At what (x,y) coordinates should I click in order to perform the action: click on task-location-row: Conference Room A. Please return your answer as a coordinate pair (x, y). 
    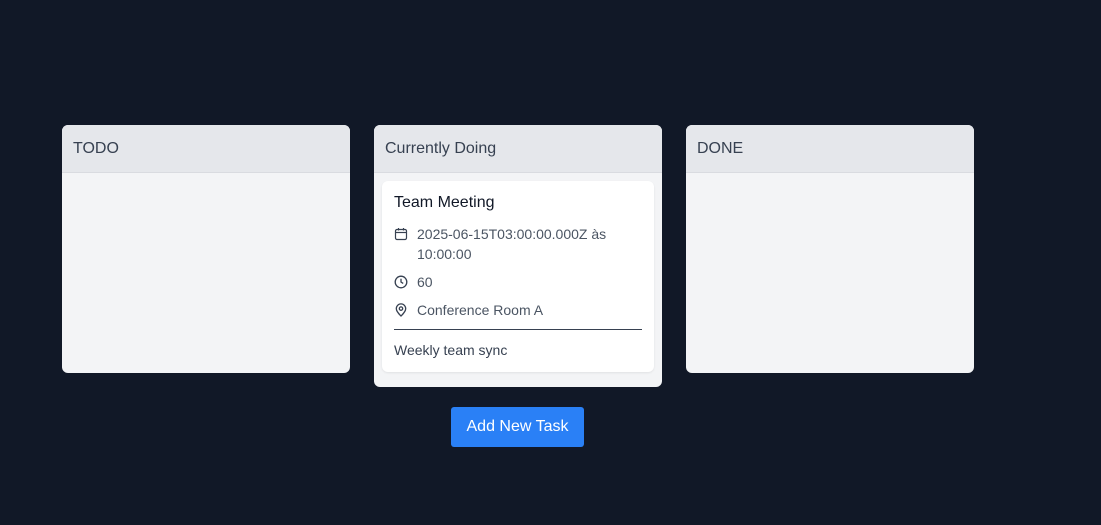
    Looking at the image, I should click on (518, 310).